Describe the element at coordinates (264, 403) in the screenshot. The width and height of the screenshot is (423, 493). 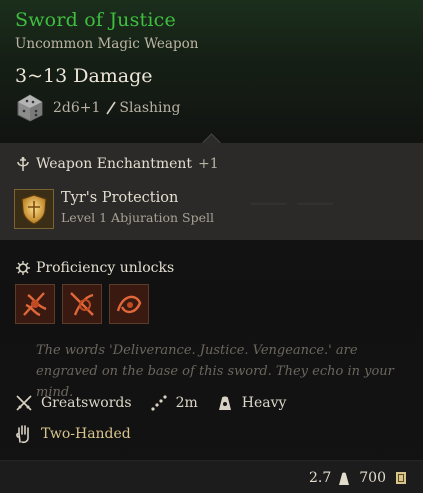
I see `weapon-weight-class-label: Heavy` at that location.